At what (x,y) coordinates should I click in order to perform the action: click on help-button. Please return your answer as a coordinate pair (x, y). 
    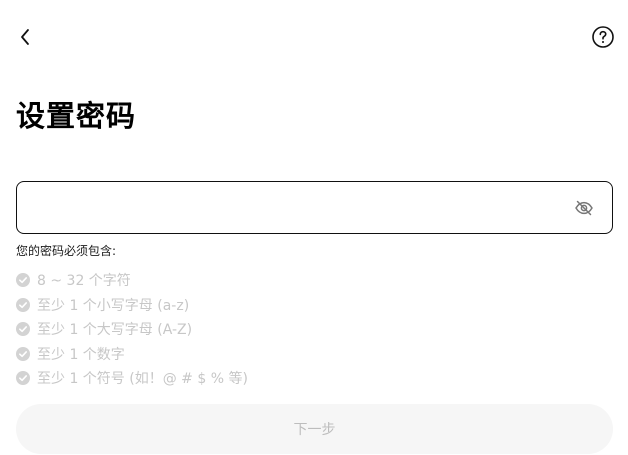
    Looking at the image, I should click on (603, 37).